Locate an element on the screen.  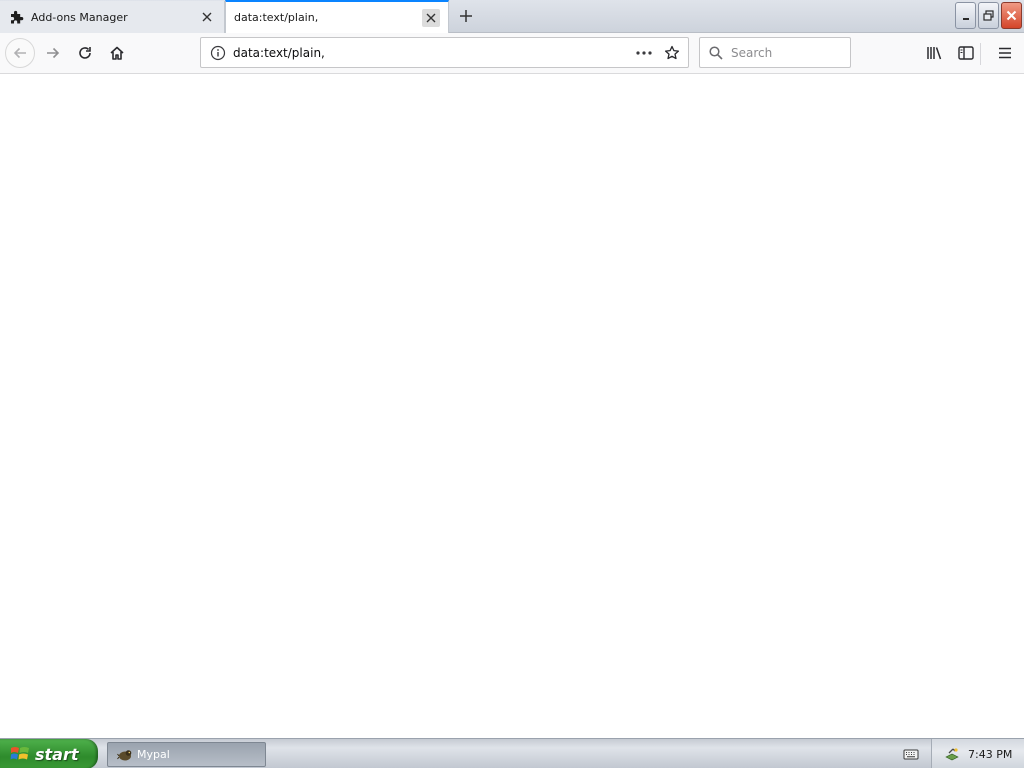
taskbar-item-label: Mypal is located at coordinates (153, 754).